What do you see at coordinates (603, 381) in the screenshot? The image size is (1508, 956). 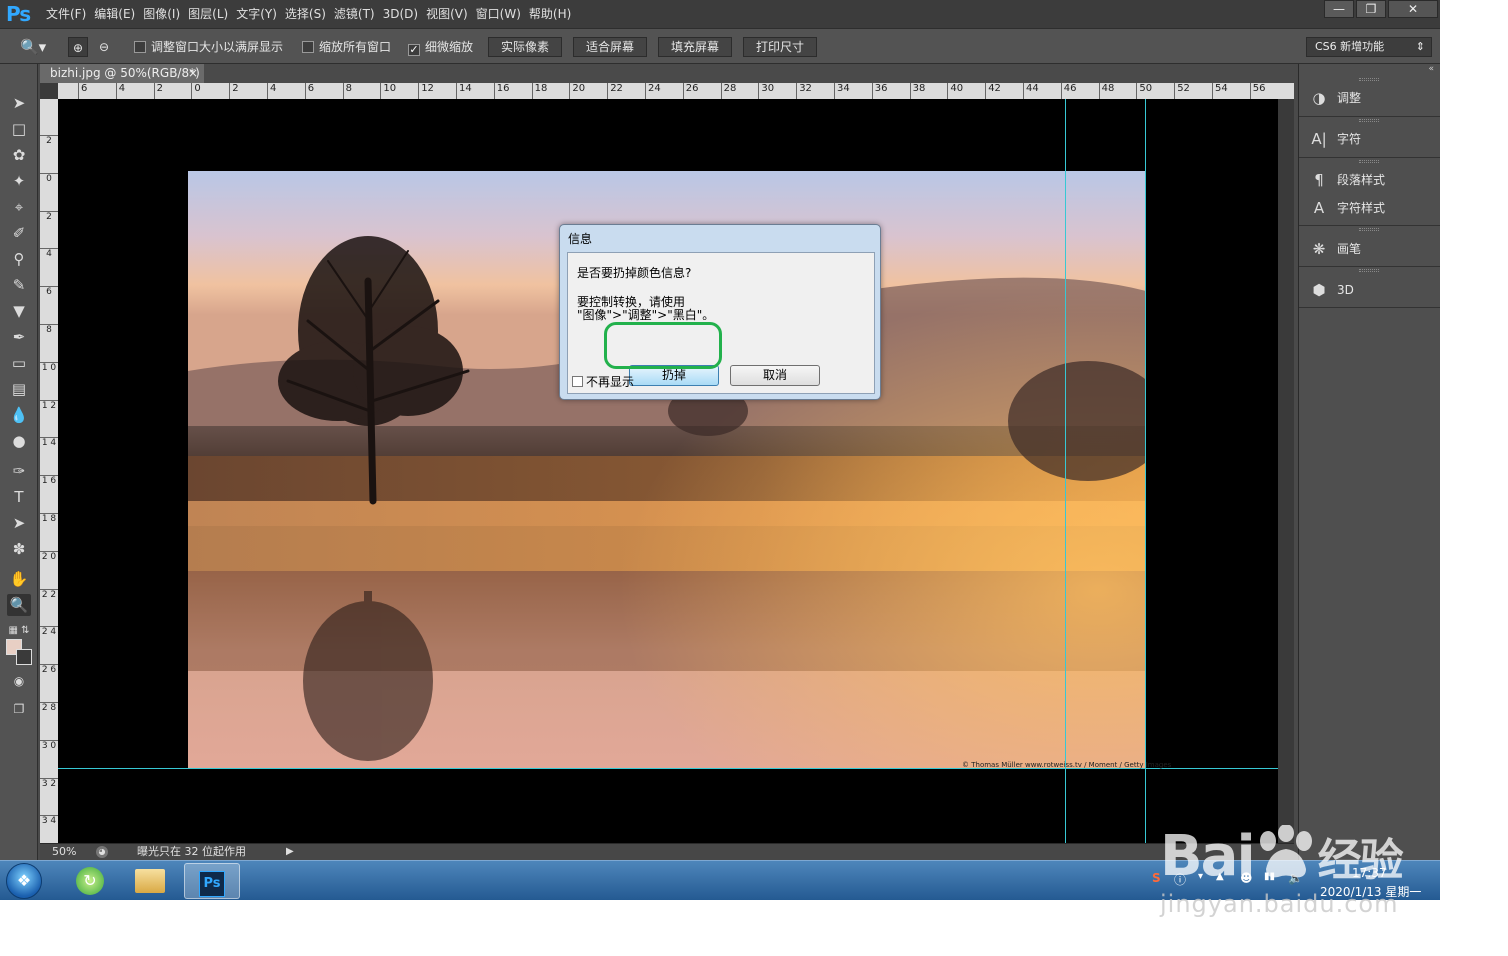 I see `dont-show-again-option: 不再显示` at bounding box center [603, 381].